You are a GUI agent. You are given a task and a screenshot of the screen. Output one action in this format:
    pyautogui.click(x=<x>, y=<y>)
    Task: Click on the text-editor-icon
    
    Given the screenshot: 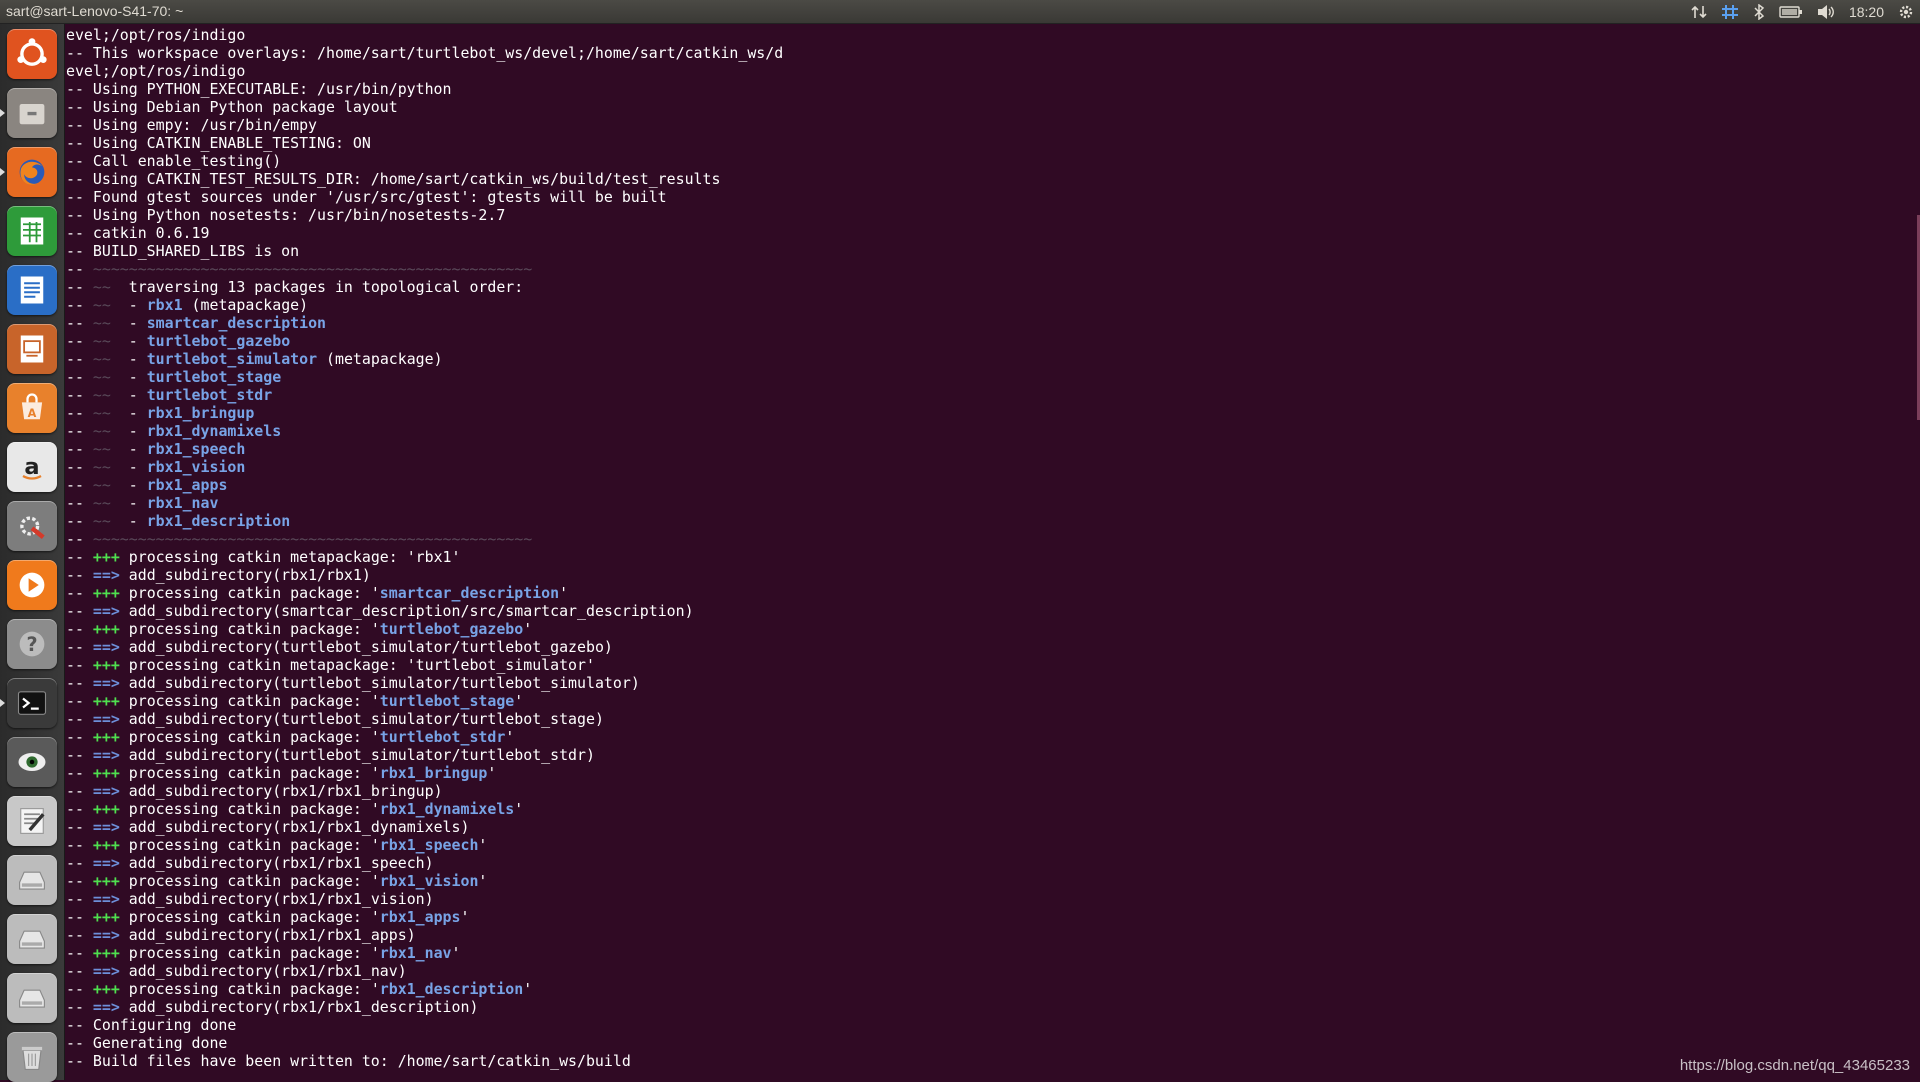 What is the action you would take?
    pyautogui.click(x=32, y=821)
    